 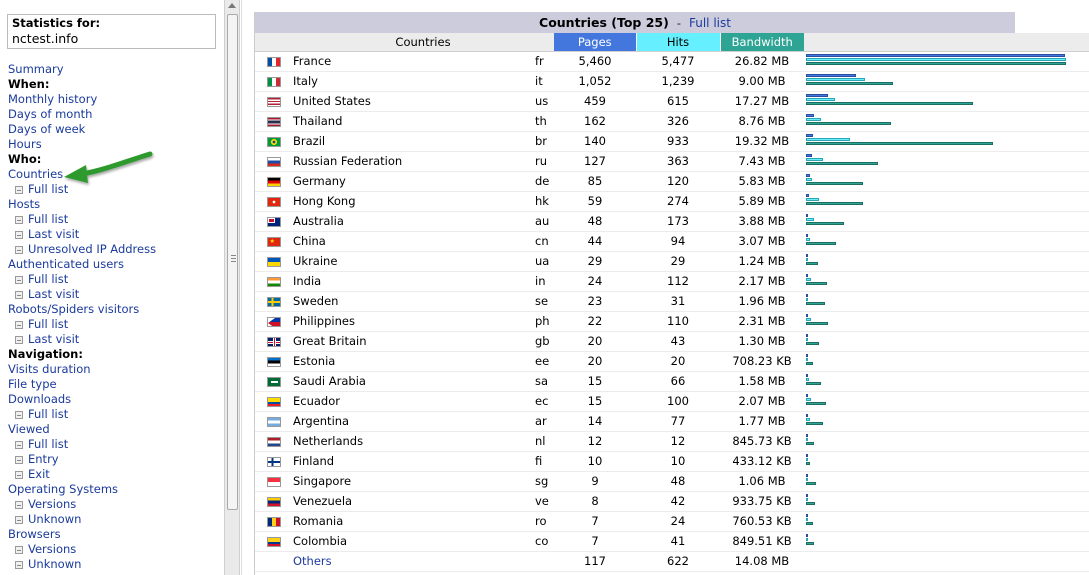 What do you see at coordinates (273, 241) in the screenshot?
I see `flag-cn-icon: ★` at bounding box center [273, 241].